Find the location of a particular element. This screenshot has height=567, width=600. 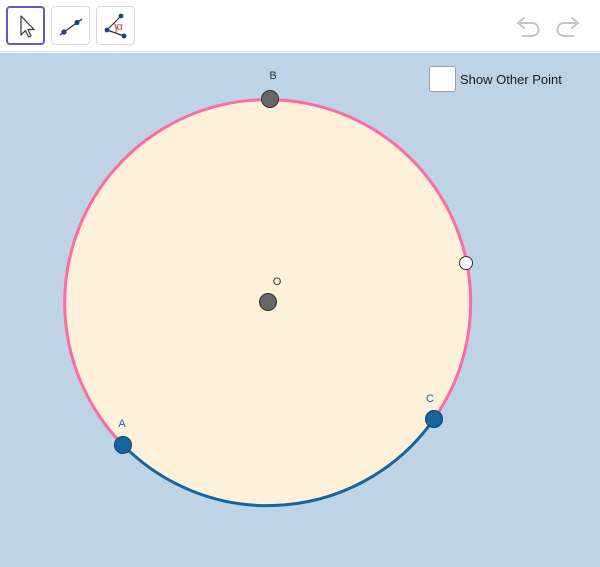

cursor-arrow-icon is located at coordinates (27, 26).